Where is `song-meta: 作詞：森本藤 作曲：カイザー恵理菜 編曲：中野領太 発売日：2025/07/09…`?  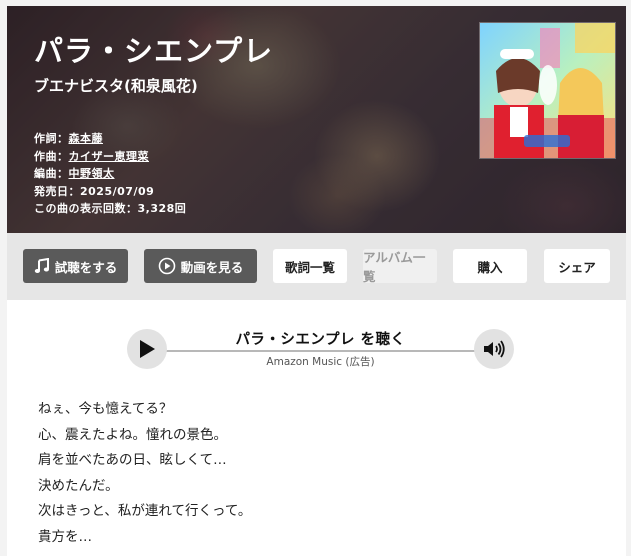 song-meta: 作詞：森本藤 作曲：カイザー恵理菜 編曲：中野領太 発売日：2025/07/09… is located at coordinates (110, 174).